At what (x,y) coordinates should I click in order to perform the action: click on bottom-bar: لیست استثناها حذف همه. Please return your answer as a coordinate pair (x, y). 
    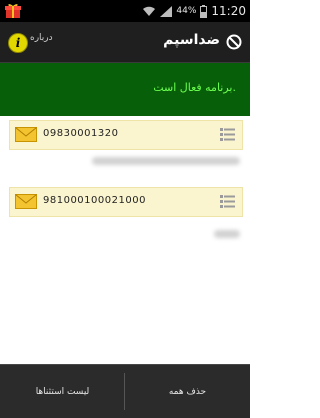
    Looking at the image, I should click on (125, 391).